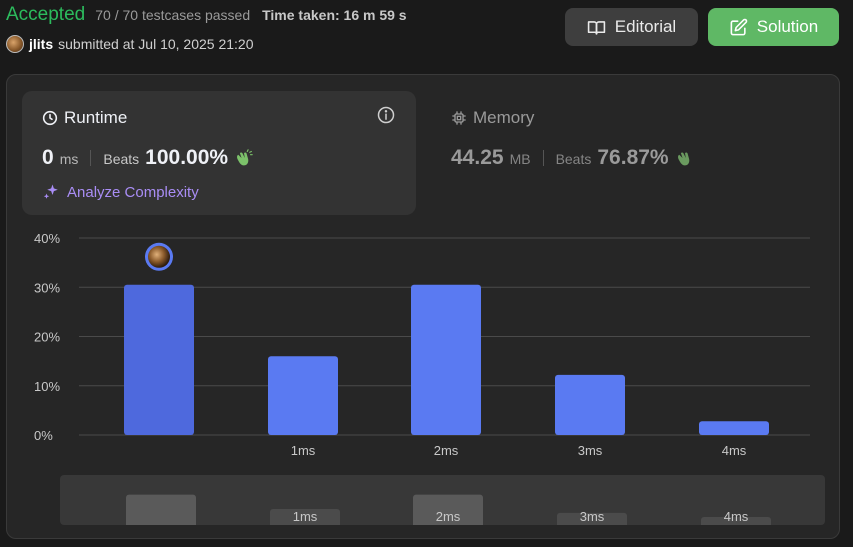 This screenshot has height=547, width=853. What do you see at coordinates (448, 516) in the screenshot?
I see `overview-x-label: 2ms` at bounding box center [448, 516].